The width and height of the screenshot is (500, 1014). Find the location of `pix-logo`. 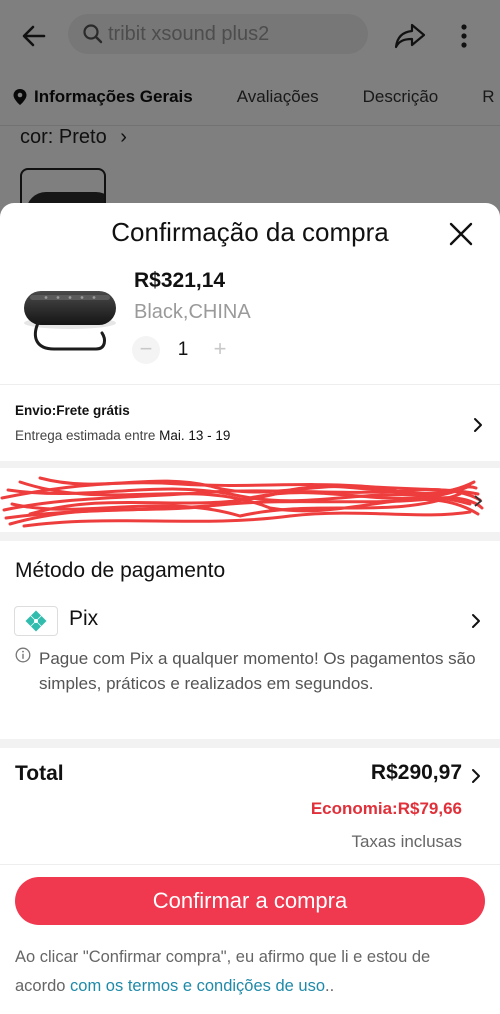

pix-logo is located at coordinates (36, 621).